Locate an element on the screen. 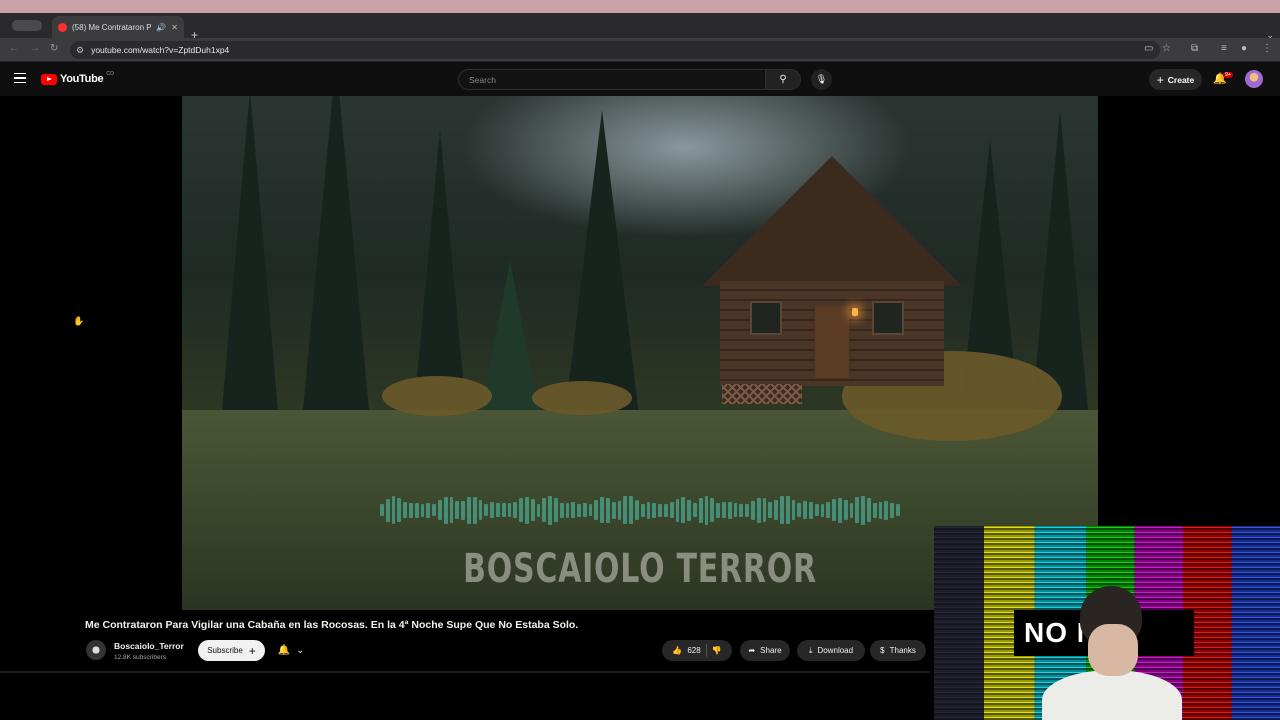 This screenshot has height=720, width=1280. profile-icon: ● is located at coordinates (1244, 48).